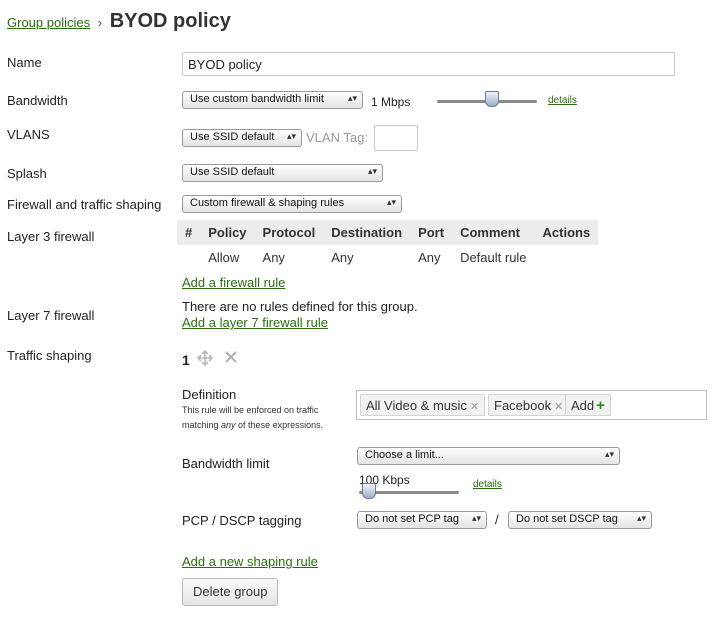 This screenshot has width=720, height=617. What do you see at coordinates (337, 137) in the screenshot?
I see `vlan-tag-label: VLAN Tag:` at bounding box center [337, 137].